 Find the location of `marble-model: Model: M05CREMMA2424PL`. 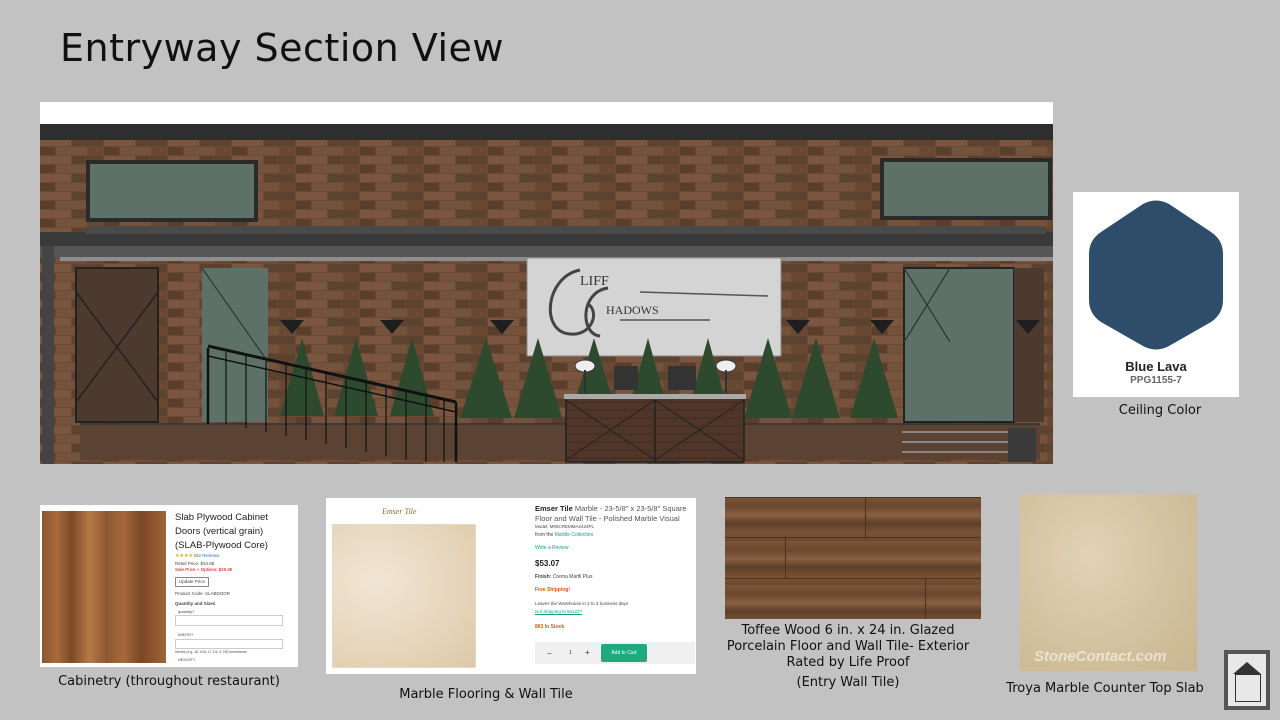

marble-model: Model: M05CREMMA2424PL is located at coordinates (565, 526).